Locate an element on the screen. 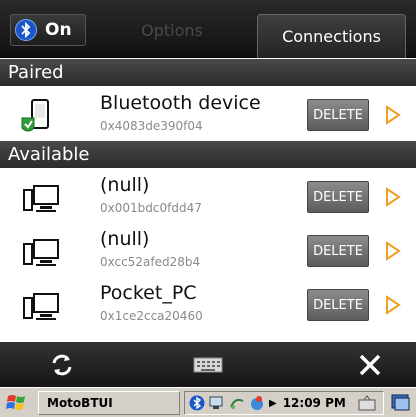  section-available-header: Available is located at coordinates (208, 154).